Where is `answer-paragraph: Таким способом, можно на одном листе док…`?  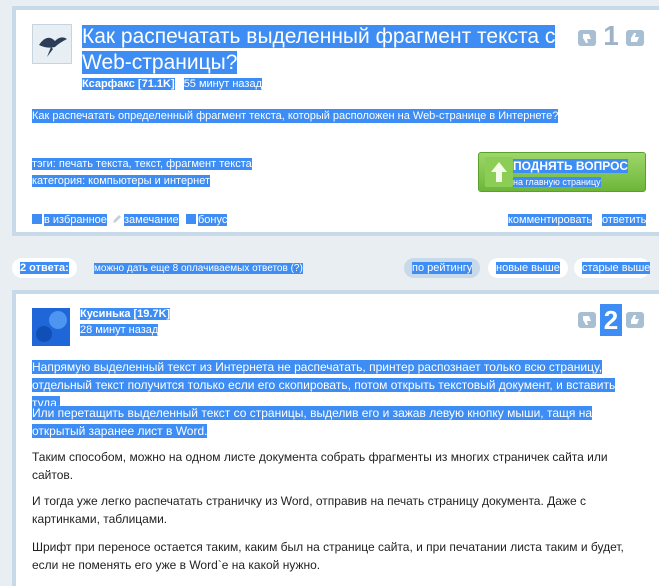
answer-paragraph: Таким способом, можно на одном листе док… is located at coordinates (320, 466).